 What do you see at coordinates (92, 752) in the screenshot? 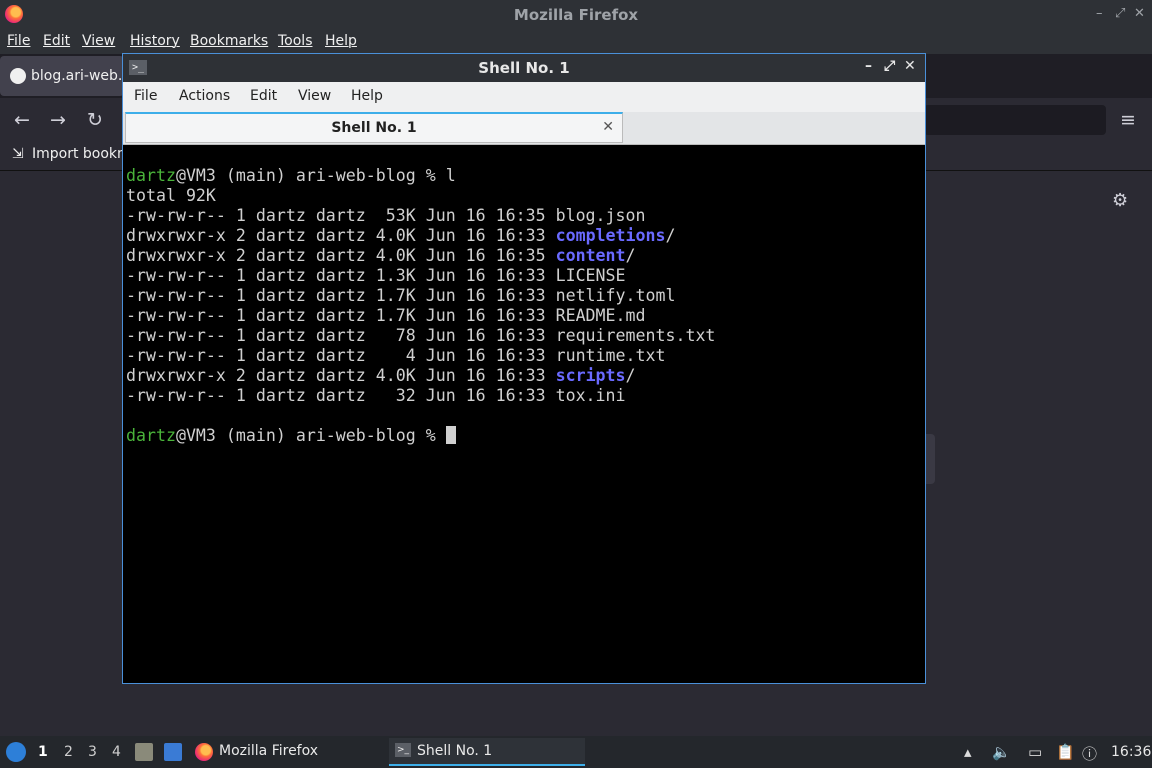
I see `workspace-3: 3` at bounding box center [92, 752].